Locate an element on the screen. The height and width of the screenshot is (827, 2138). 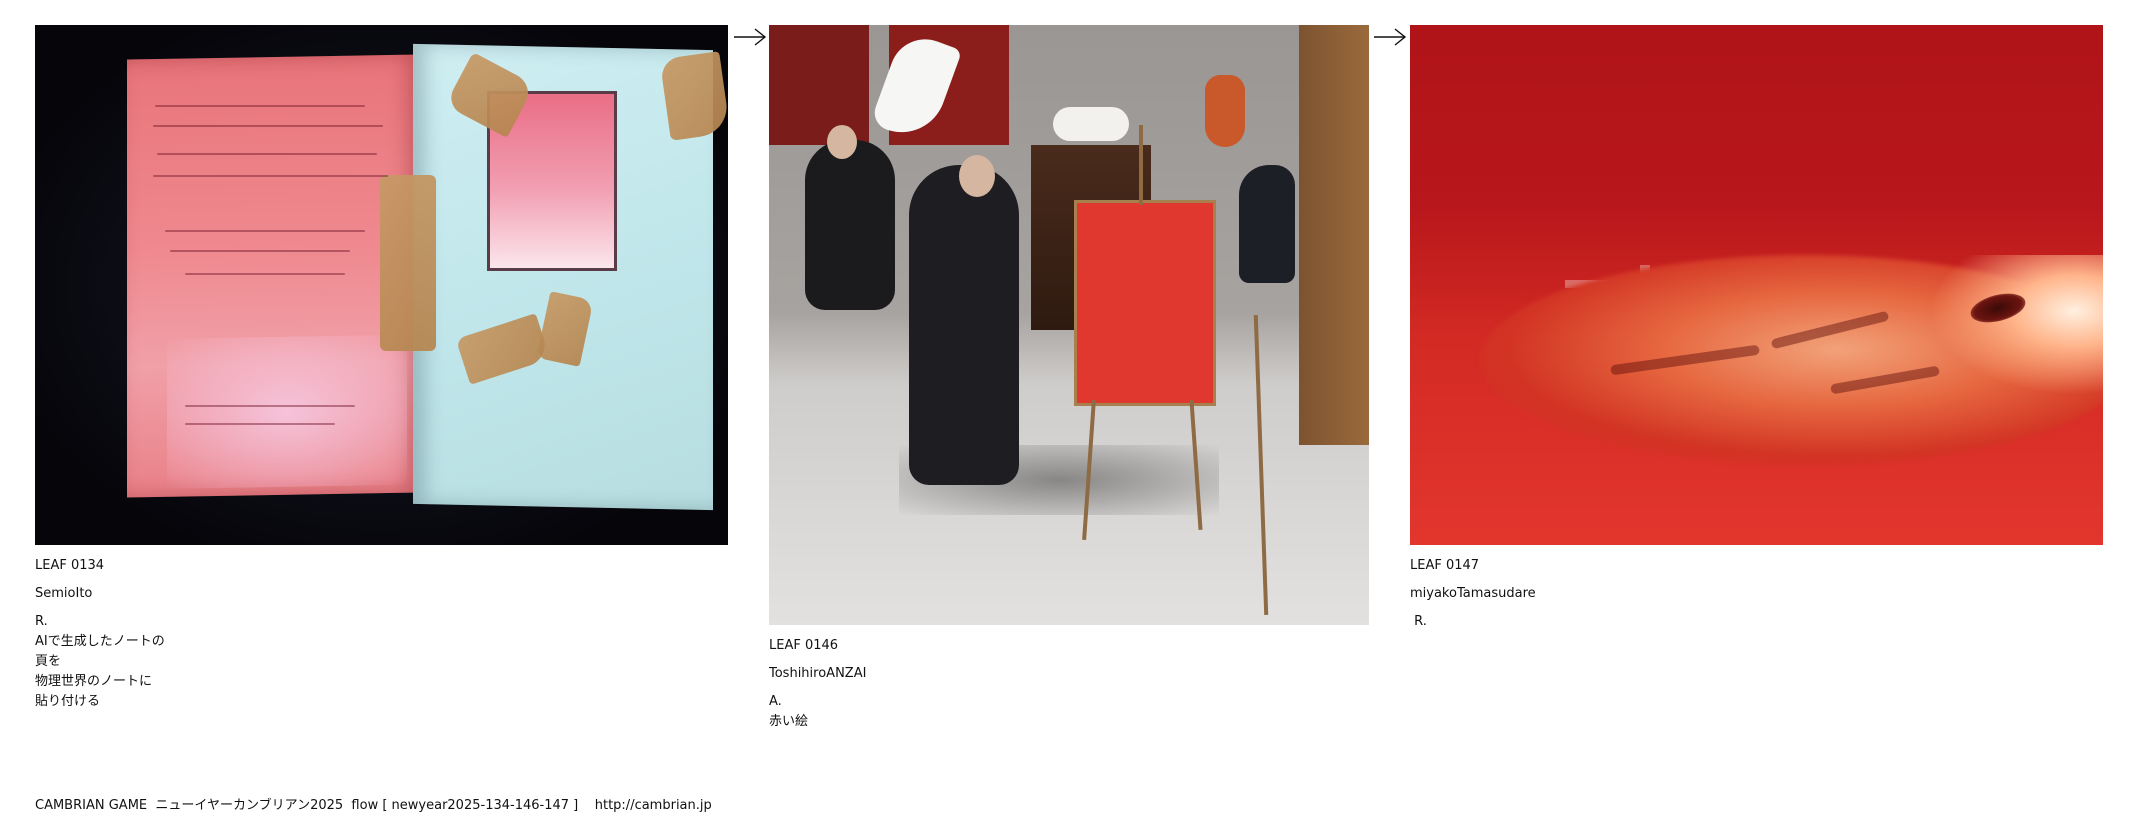
leaf-description-line: 物理世界のノートに is located at coordinates (94, 681).